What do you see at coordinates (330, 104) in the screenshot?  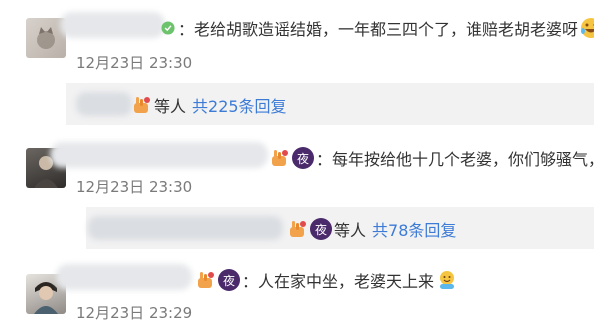 I see `reply-summary-1: 等人 共225条回复` at bounding box center [330, 104].